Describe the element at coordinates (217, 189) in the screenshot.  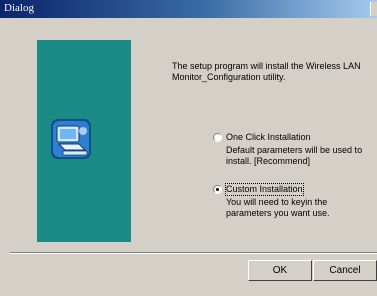
I see `custom-radio` at that location.